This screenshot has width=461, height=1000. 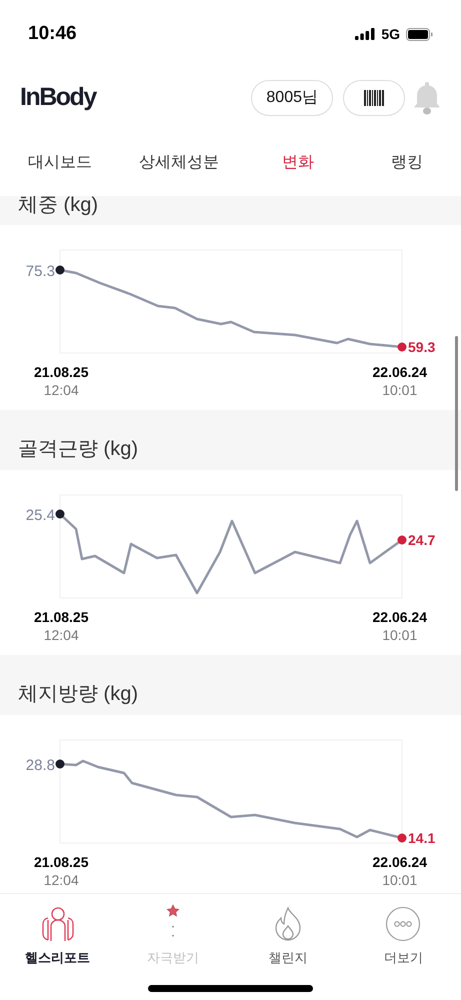 I want to click on nav-item: 챌린지, so click(x=288, y=936).